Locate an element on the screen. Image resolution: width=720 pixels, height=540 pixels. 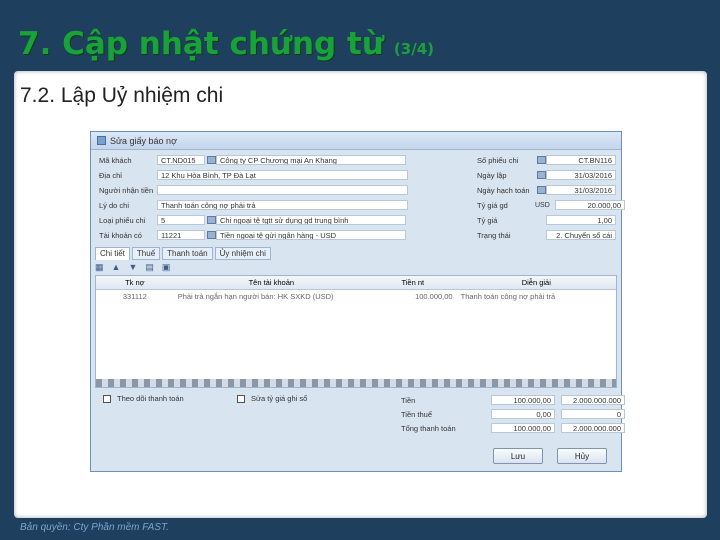
payment-type-name: Chi ngoại tệ tgtt sử dụng gd trung bình is located at coordinates (311, 220).